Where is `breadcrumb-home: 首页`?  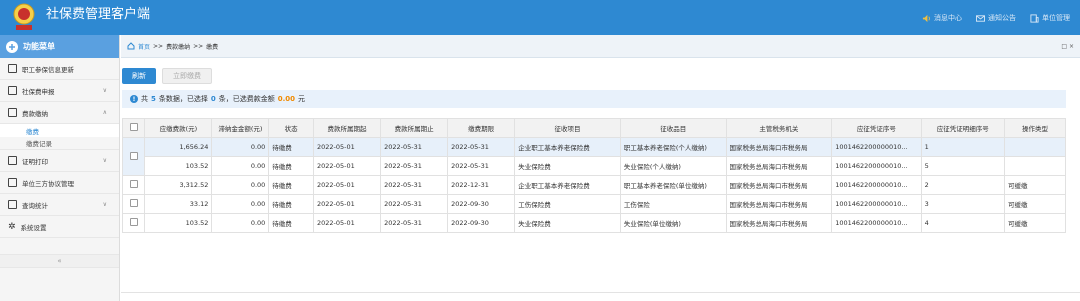 breadcrumb-home: 首页 is located at coordinates (144, 46).